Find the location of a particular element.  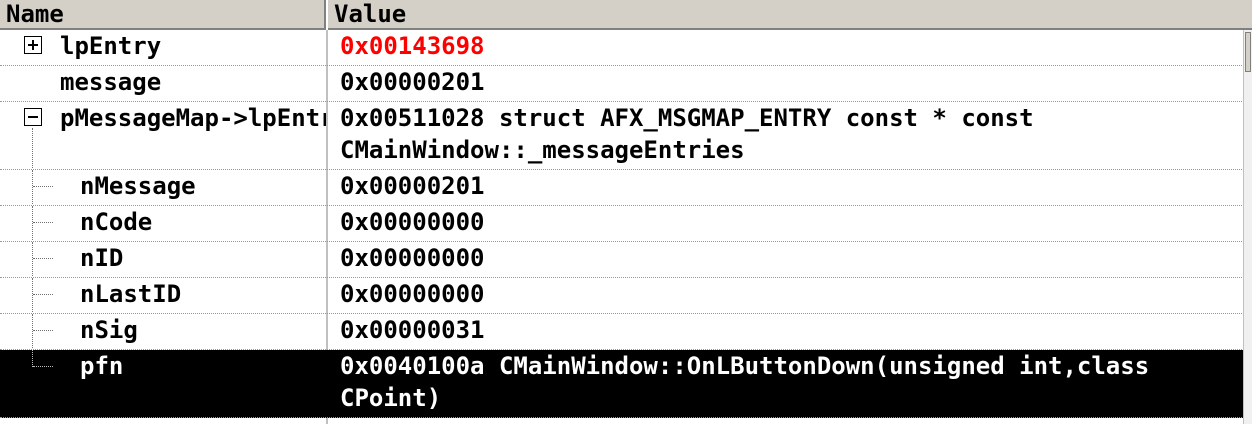

row-name: nSig is located at coordinates (109, 330).